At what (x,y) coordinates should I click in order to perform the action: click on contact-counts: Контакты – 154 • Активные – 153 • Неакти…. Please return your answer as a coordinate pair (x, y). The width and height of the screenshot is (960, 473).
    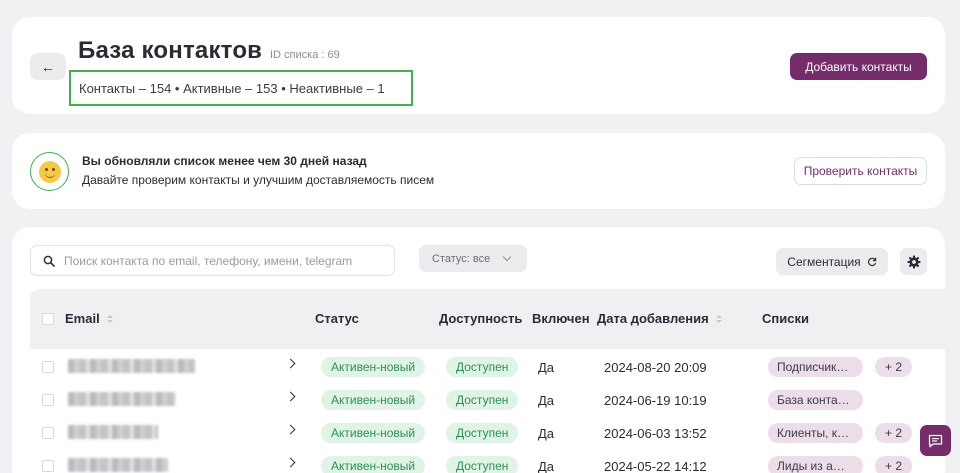
    Looking at the image, I should click on (241, 88).